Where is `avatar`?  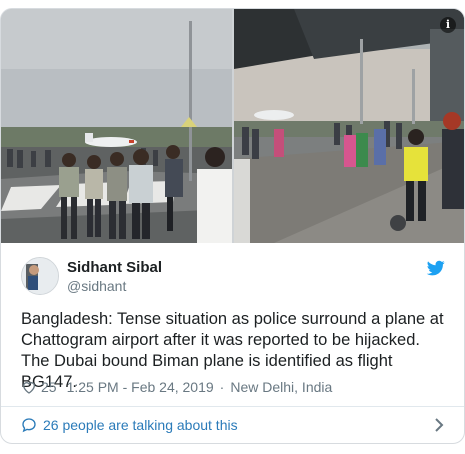 avatar is located at coordinates (40, 276).